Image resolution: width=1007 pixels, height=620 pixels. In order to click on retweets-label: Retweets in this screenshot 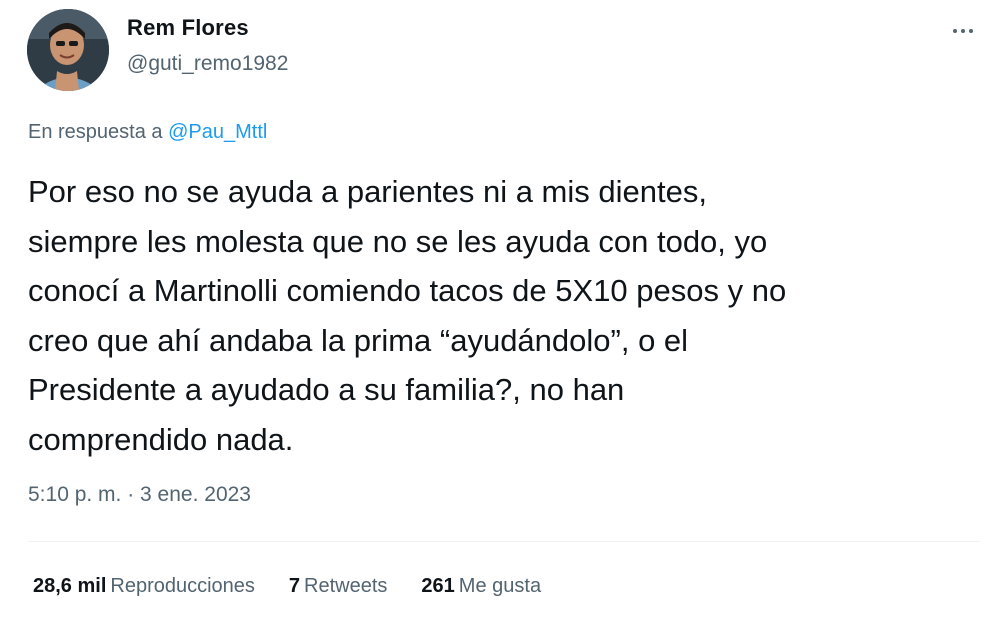, I will do `click(346, 586)`.